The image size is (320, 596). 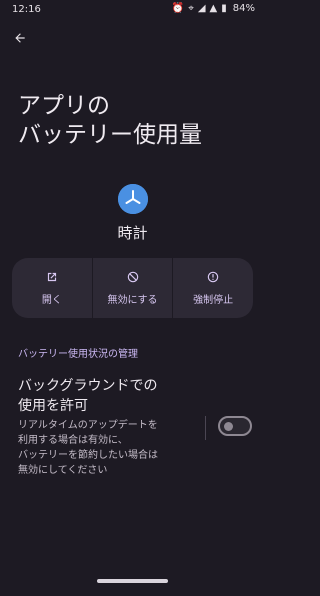 What do you see at coordinates (191, 8) in the screenshot?
I see `location-icon: ⌖` at bounding box center [191, 8].